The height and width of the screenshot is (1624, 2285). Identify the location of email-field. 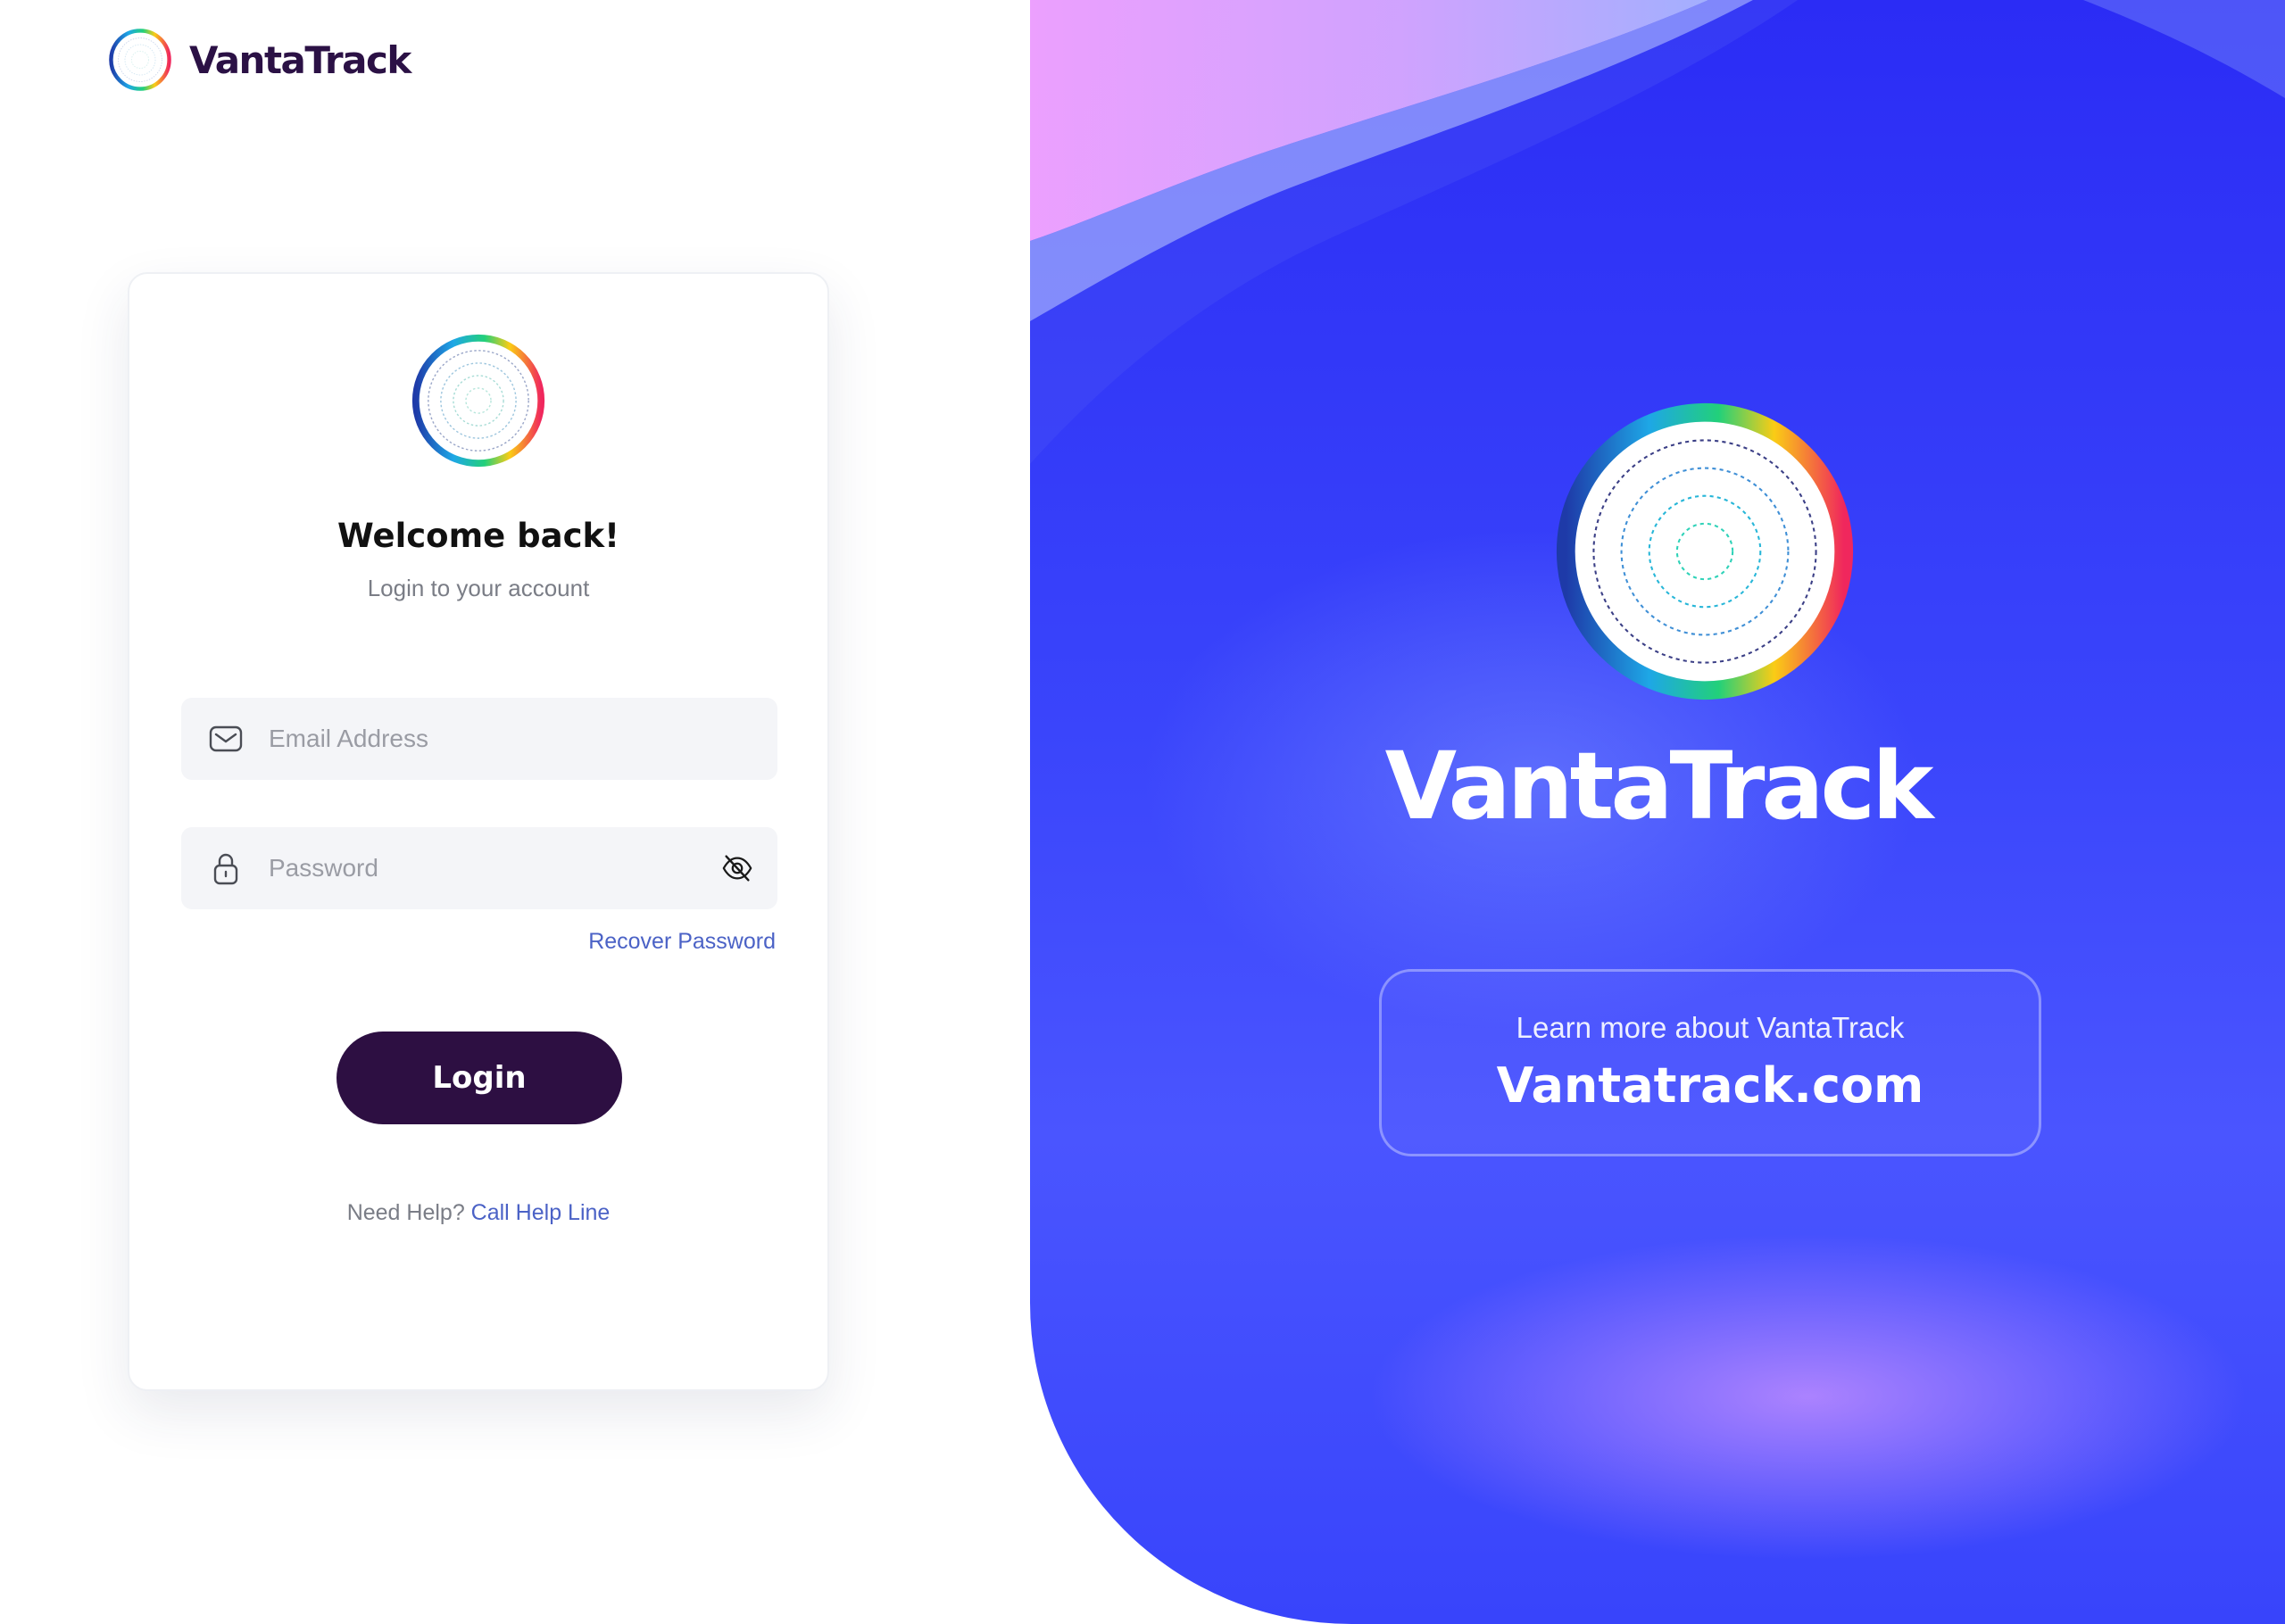
(479, 739).